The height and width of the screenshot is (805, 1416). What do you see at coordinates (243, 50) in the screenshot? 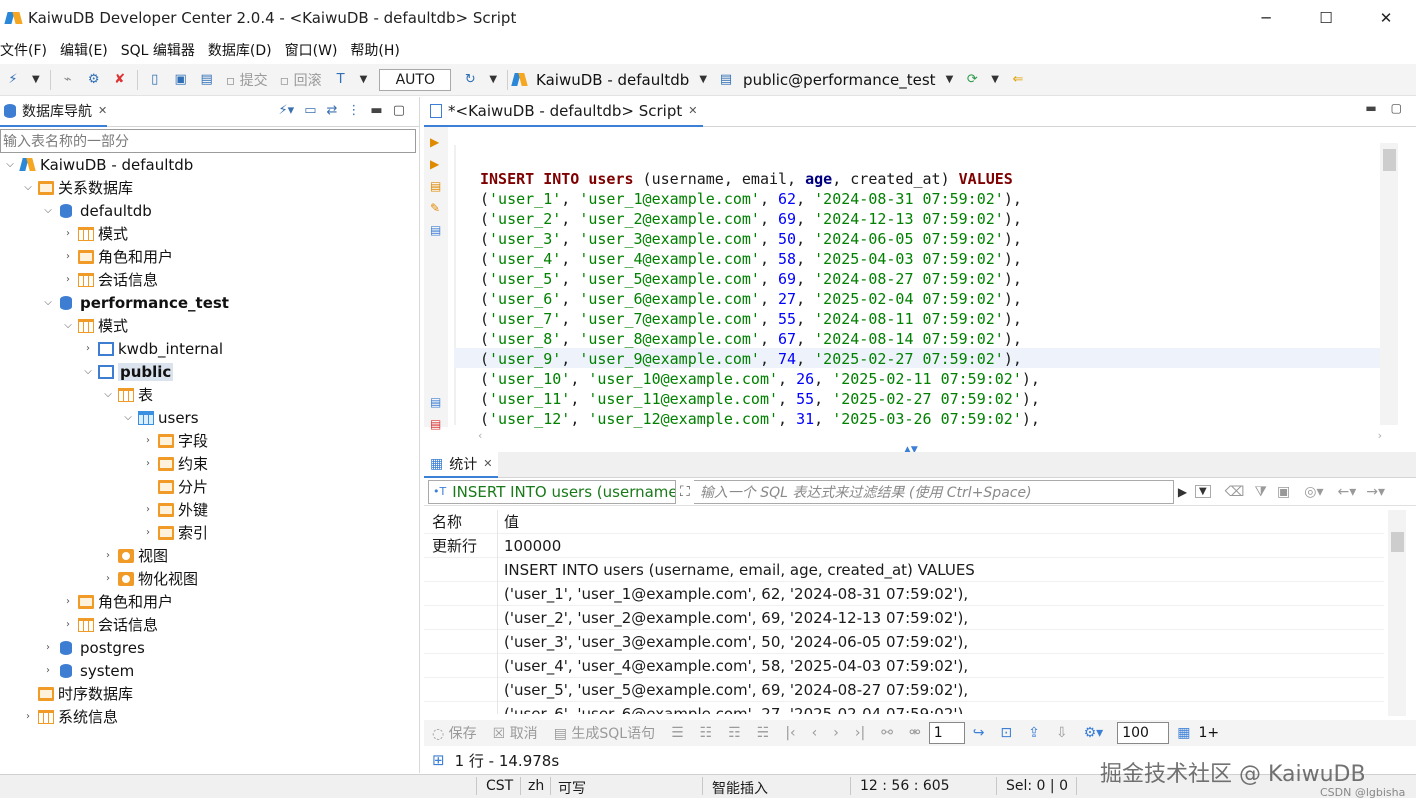
I see `menu-database: 数据库(D)` at bounding box center [243, 50].